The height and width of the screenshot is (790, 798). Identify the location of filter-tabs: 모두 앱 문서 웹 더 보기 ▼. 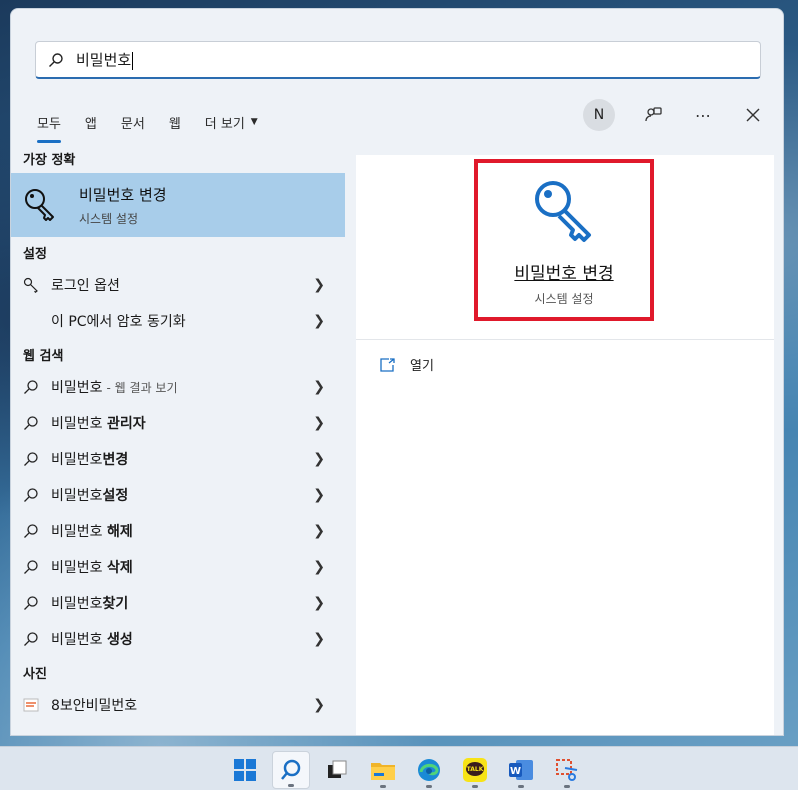
(147, 122).